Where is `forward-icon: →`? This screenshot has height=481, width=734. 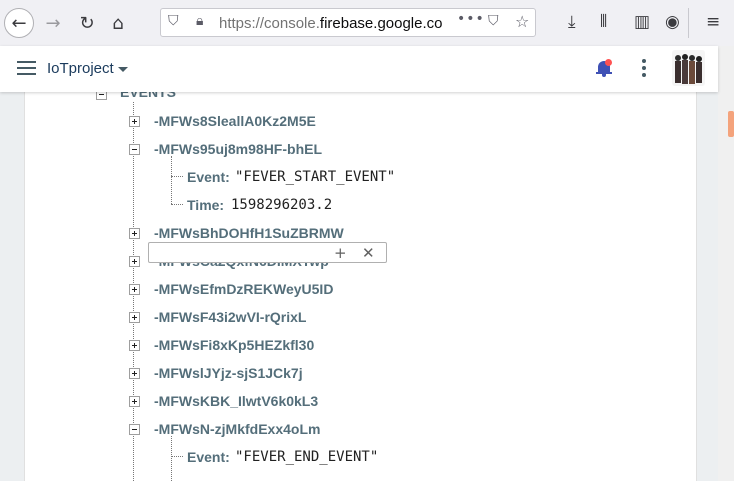 forward-icon: → is located at coordinates (53, 23).